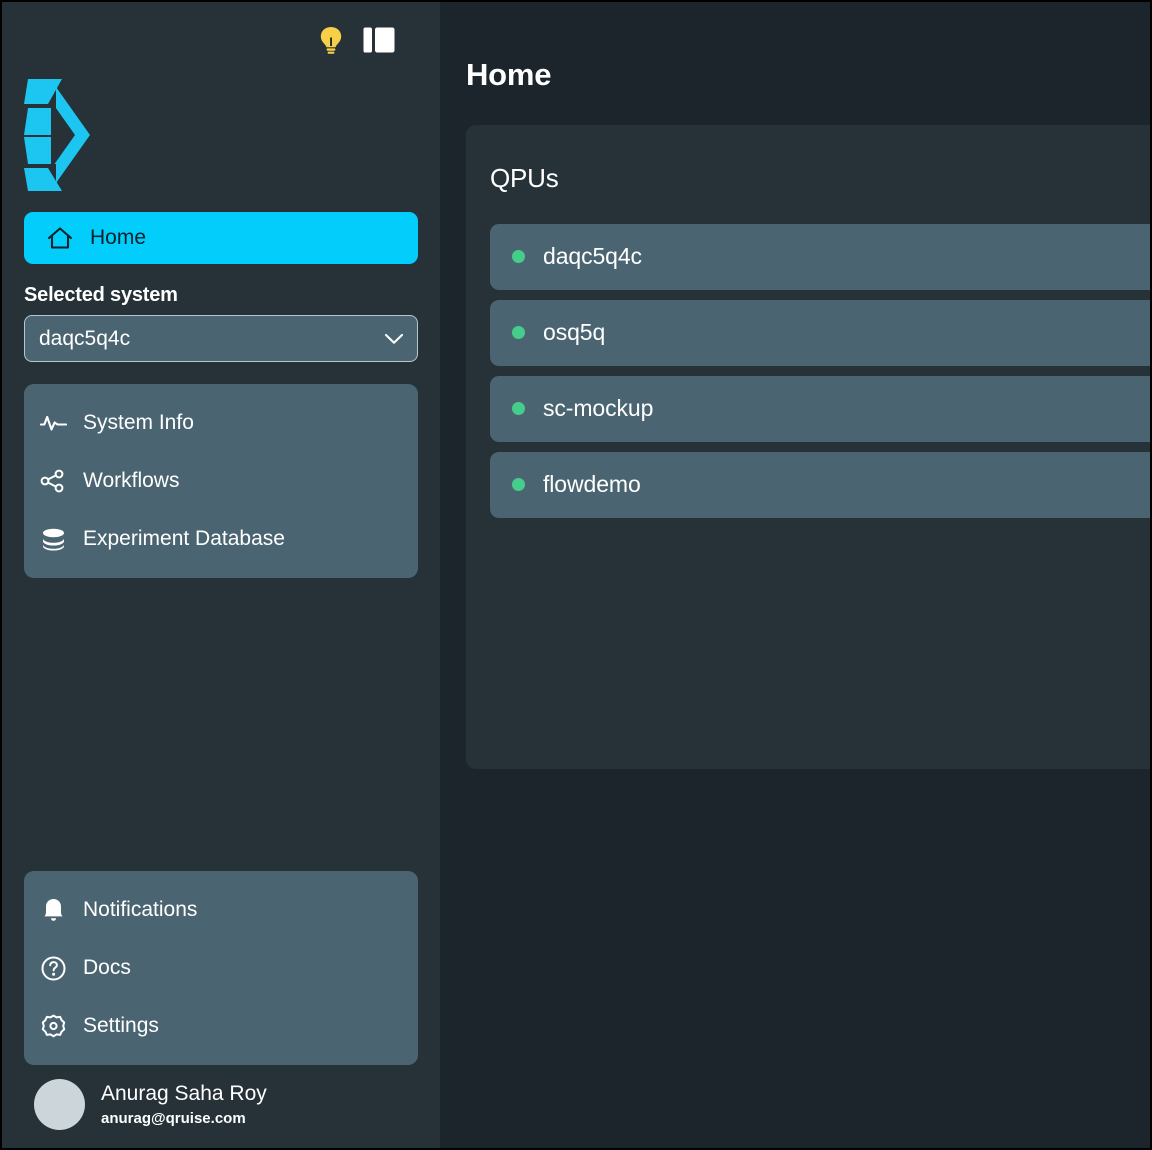 The image size is (1152, 1150). What do you see at coordinates (60, 238) in the screenshot?
I see `home-icon` at bounding box center [60, 238].